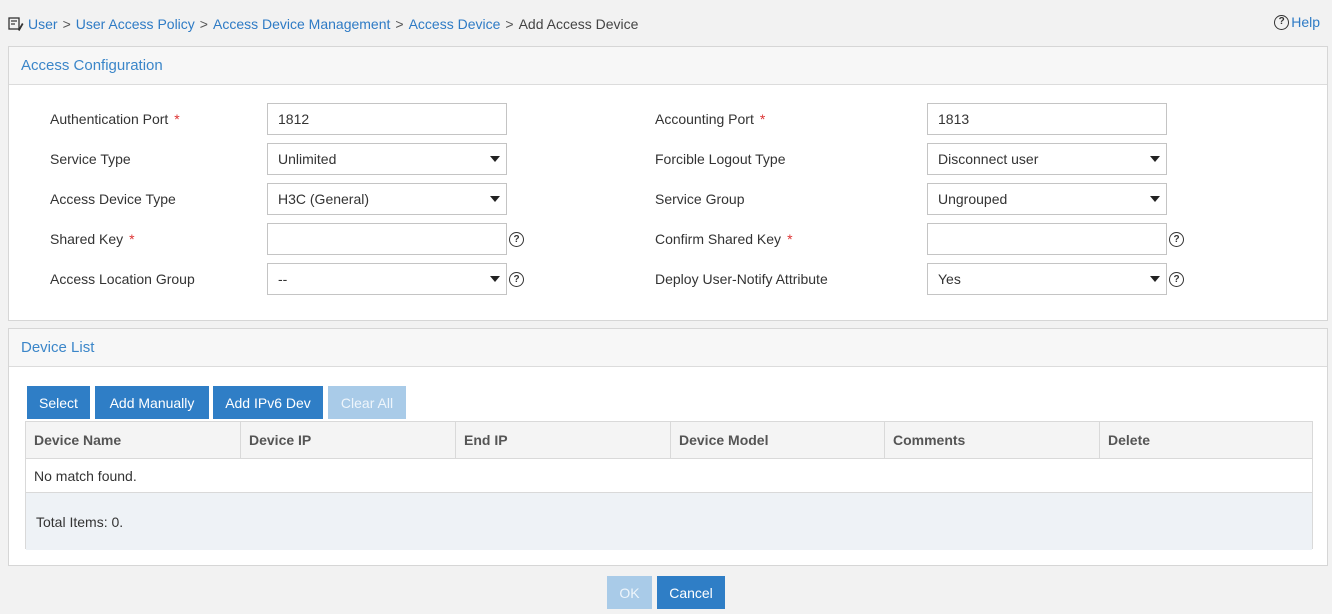  I want to click on acct-port-label-text: Accounting Port, so click(704, 119).